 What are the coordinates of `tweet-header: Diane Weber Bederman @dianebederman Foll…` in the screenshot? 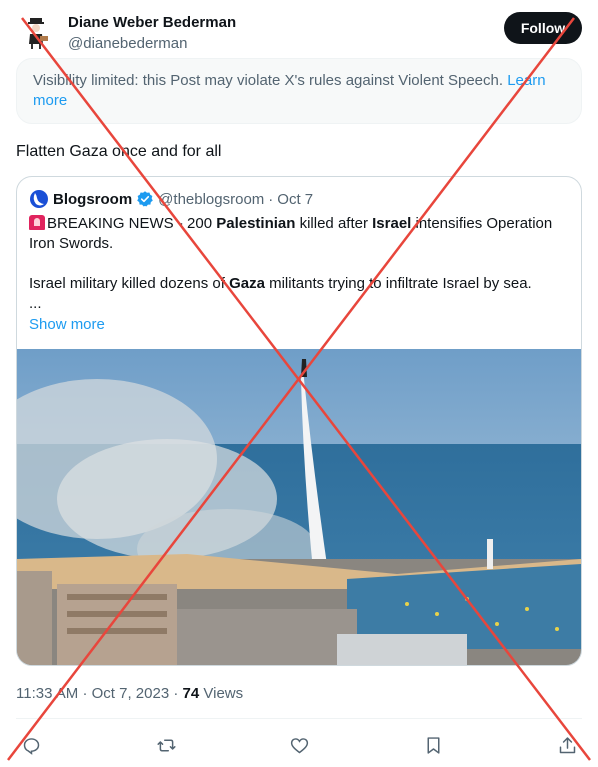 It's located at (299, 34).